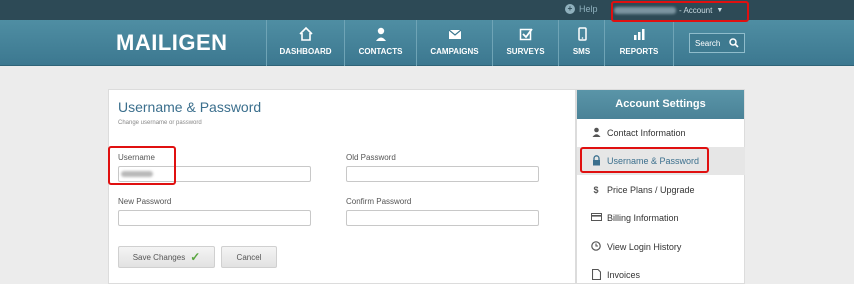  I want to click on sidebar-item-label: Price Plans / Upgrade, so click(651, 190).